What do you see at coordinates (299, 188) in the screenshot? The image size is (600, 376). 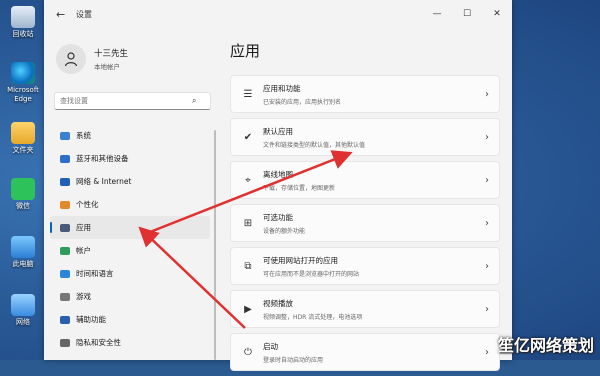 I see `card-subtitle: 下载，存储位置，地图更新` at bounding box center [299, 188].